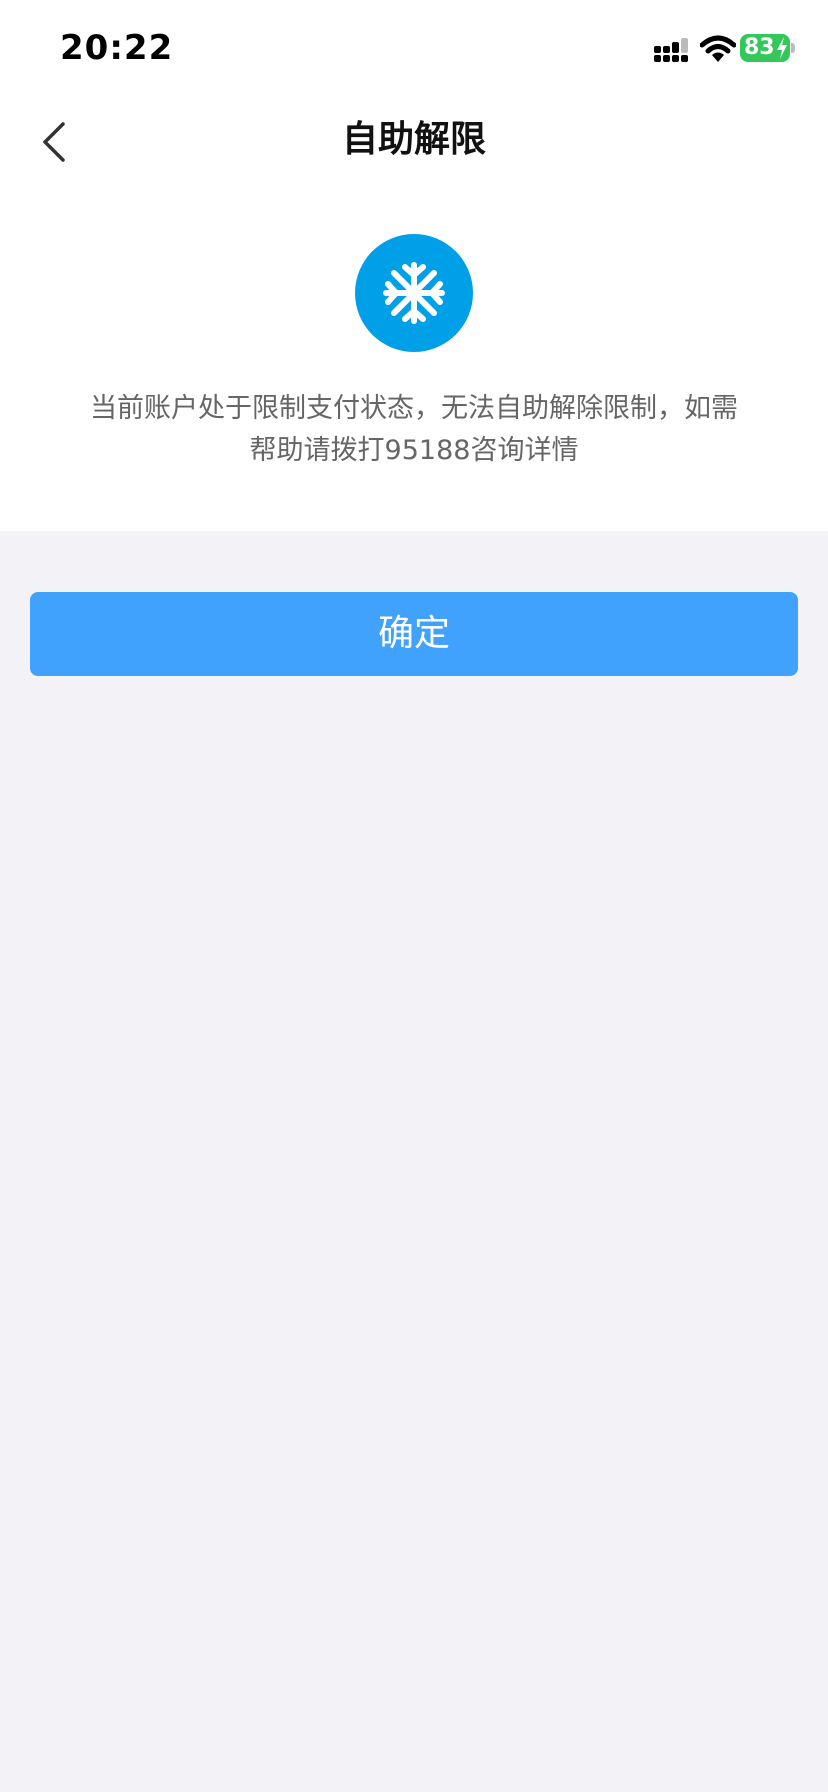 Image resolution: width=828 pixels, height=1792 pixels. What do you see at coordinates (54, 142) in the screenshot?
I see `chevron-left-icon` at bounding box center [54, 142].